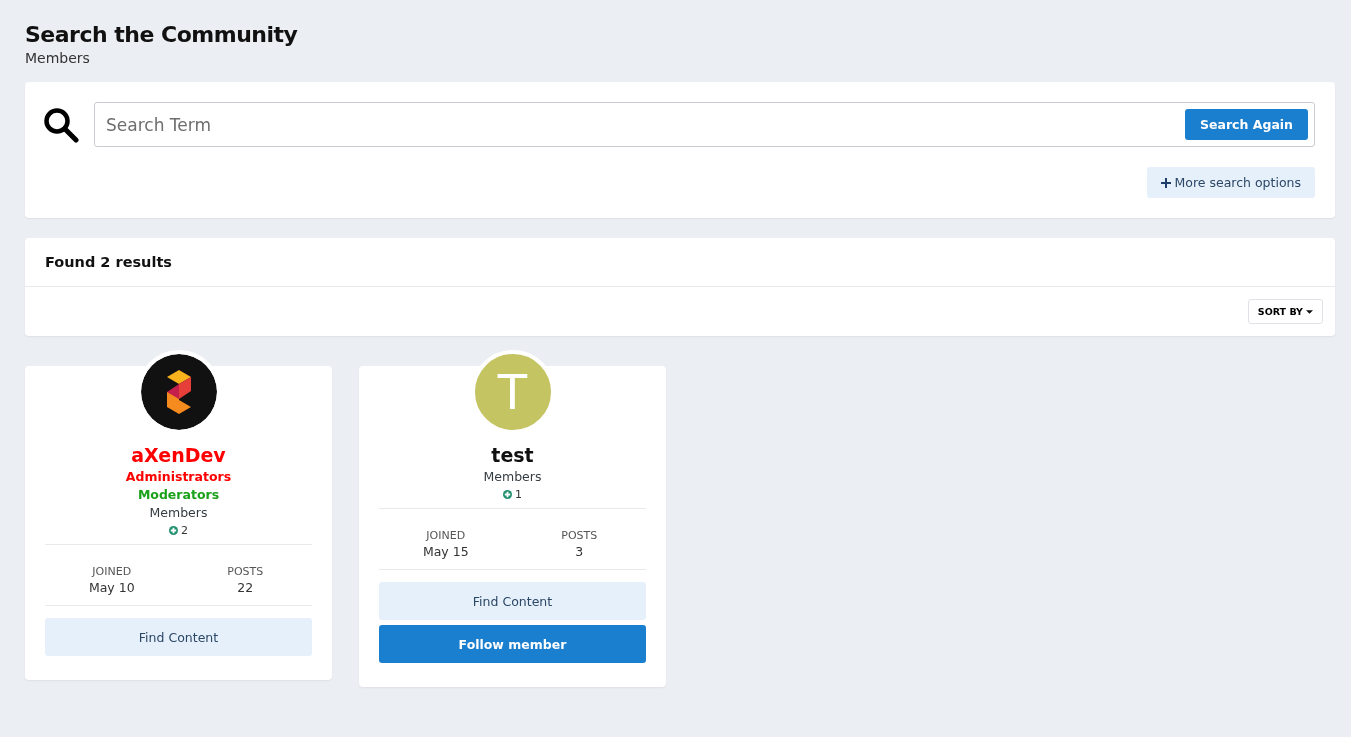  What do you see at coordinates (178, 455) in the screenshot?
I see `member-name: aXenDev` at bounding box center [178, 455].